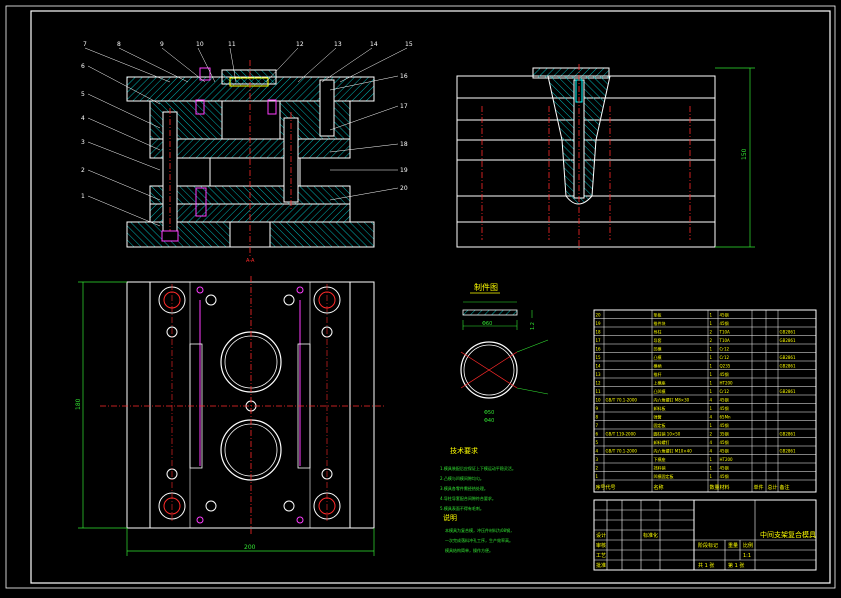 This screenshot has height=598, width=841. I want to click on sheet-number: 第 1 张, so click(736, 565).